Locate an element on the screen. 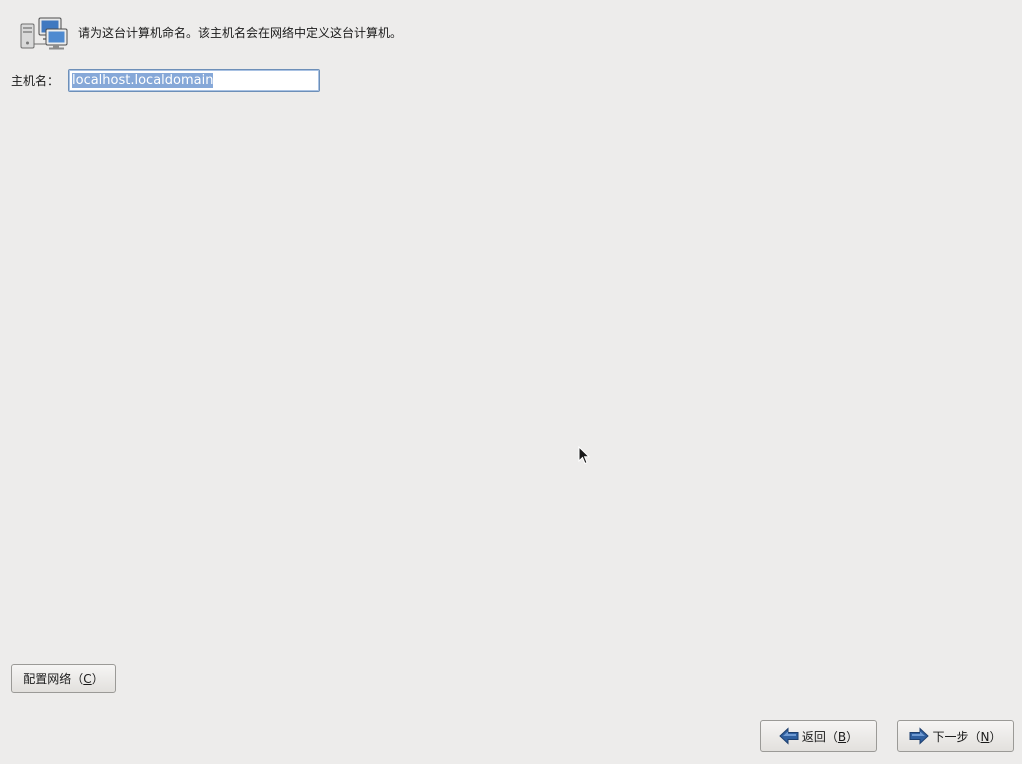 This screenshot has width=1022, height=764. mouse-cursor-icon is located at coordinates (584, 455).